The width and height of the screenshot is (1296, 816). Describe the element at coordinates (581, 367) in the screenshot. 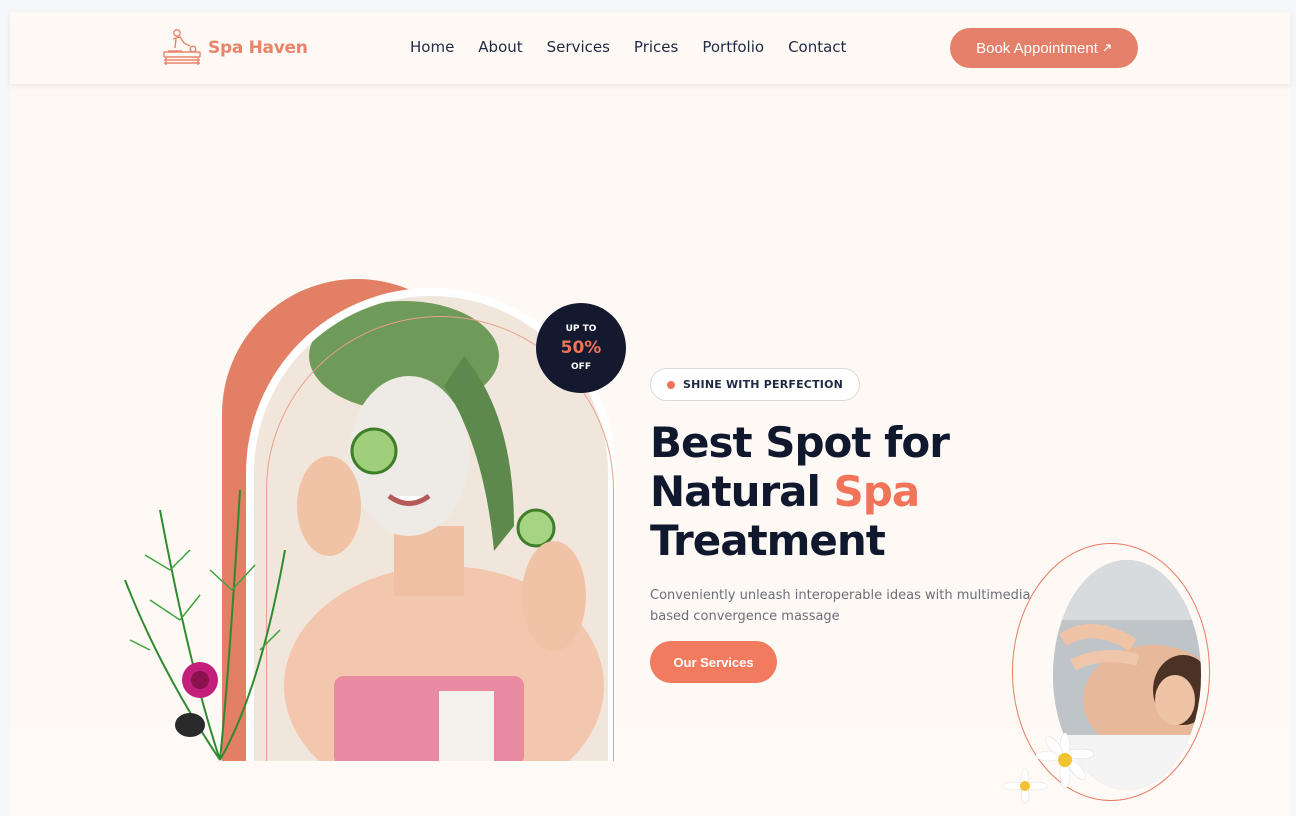

I see `badge-off: OFF` at that location.